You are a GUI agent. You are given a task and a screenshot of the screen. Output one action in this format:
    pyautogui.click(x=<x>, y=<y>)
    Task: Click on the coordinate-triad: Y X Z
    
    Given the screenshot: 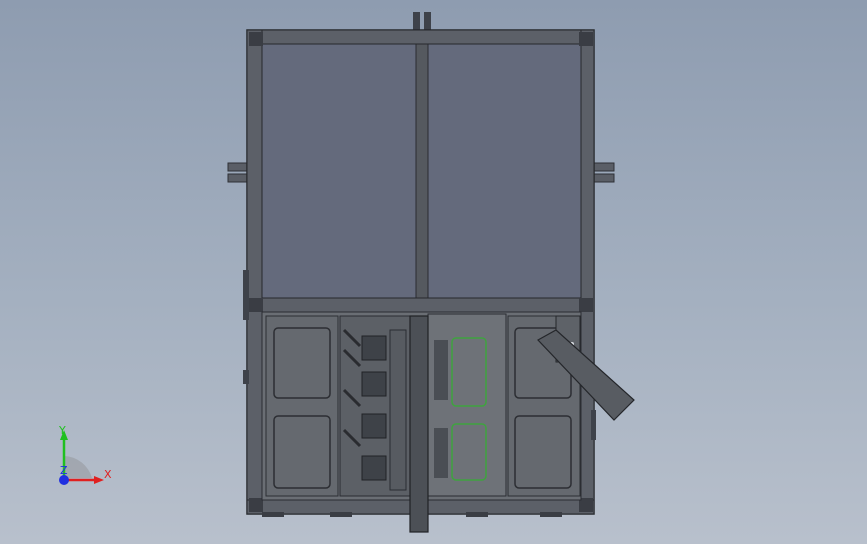 What is the action you would take?
    pyautogui.click(x=85, y=454)
    